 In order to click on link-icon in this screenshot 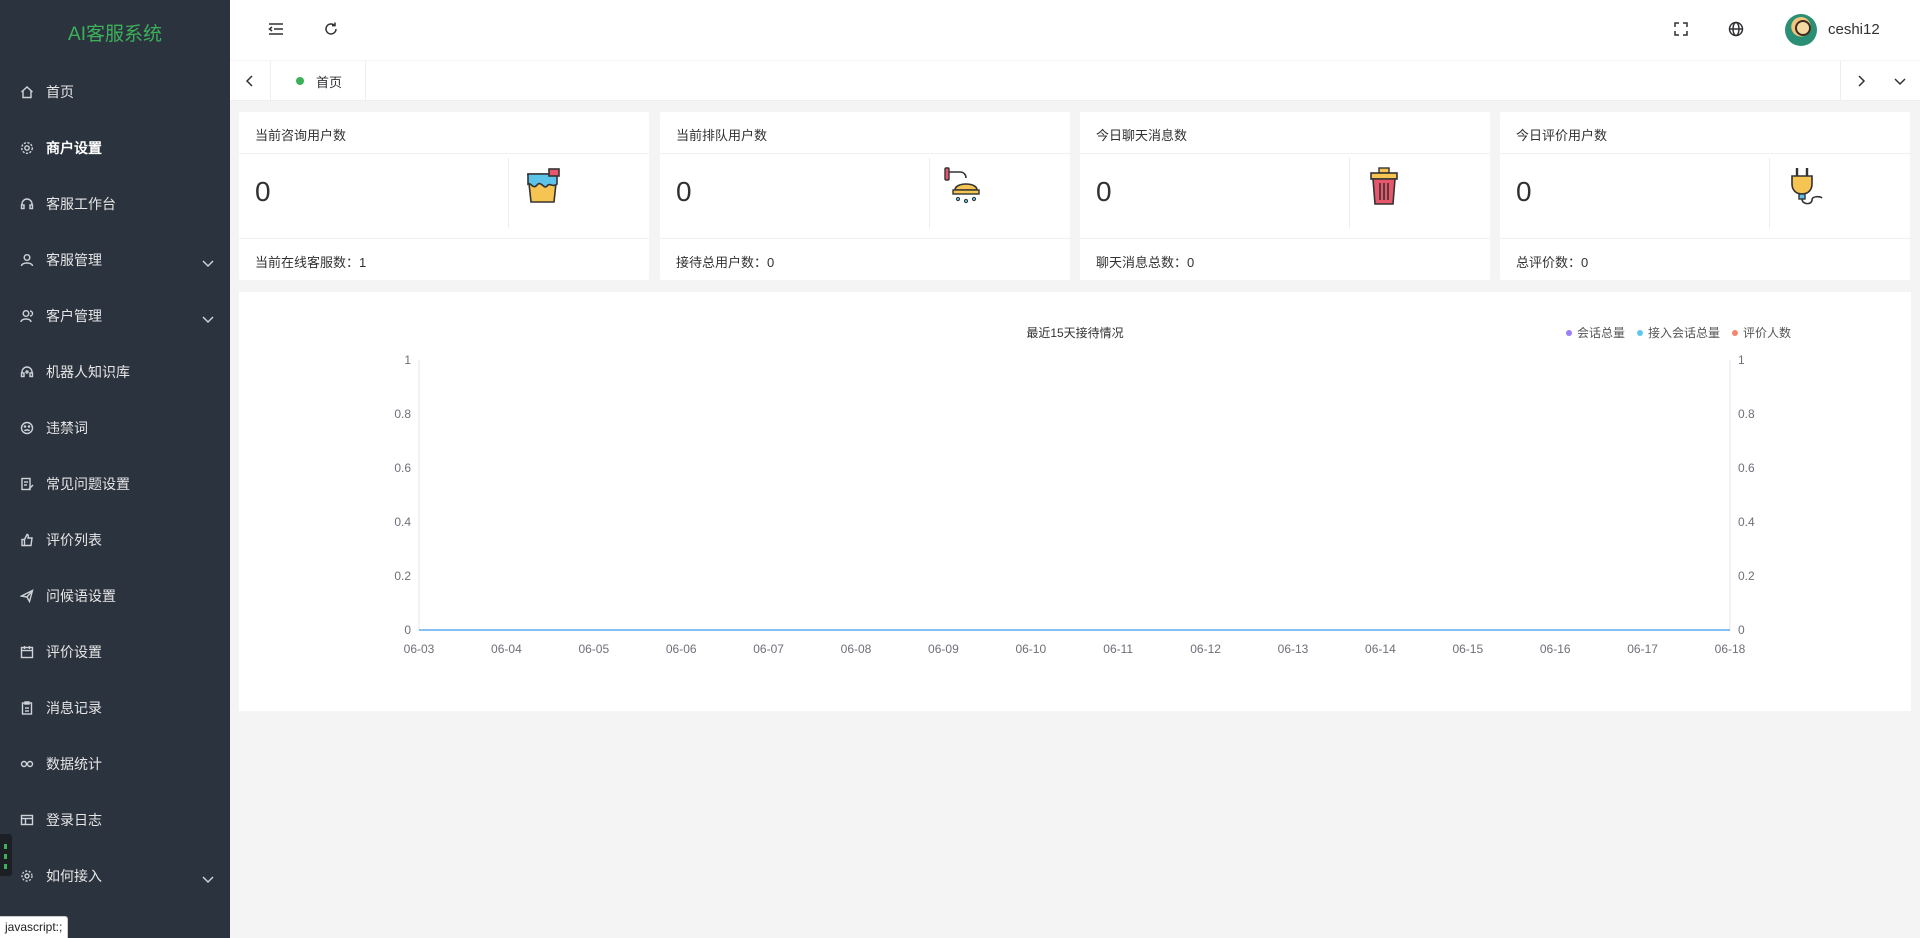, I will do `click(27, 764)`.